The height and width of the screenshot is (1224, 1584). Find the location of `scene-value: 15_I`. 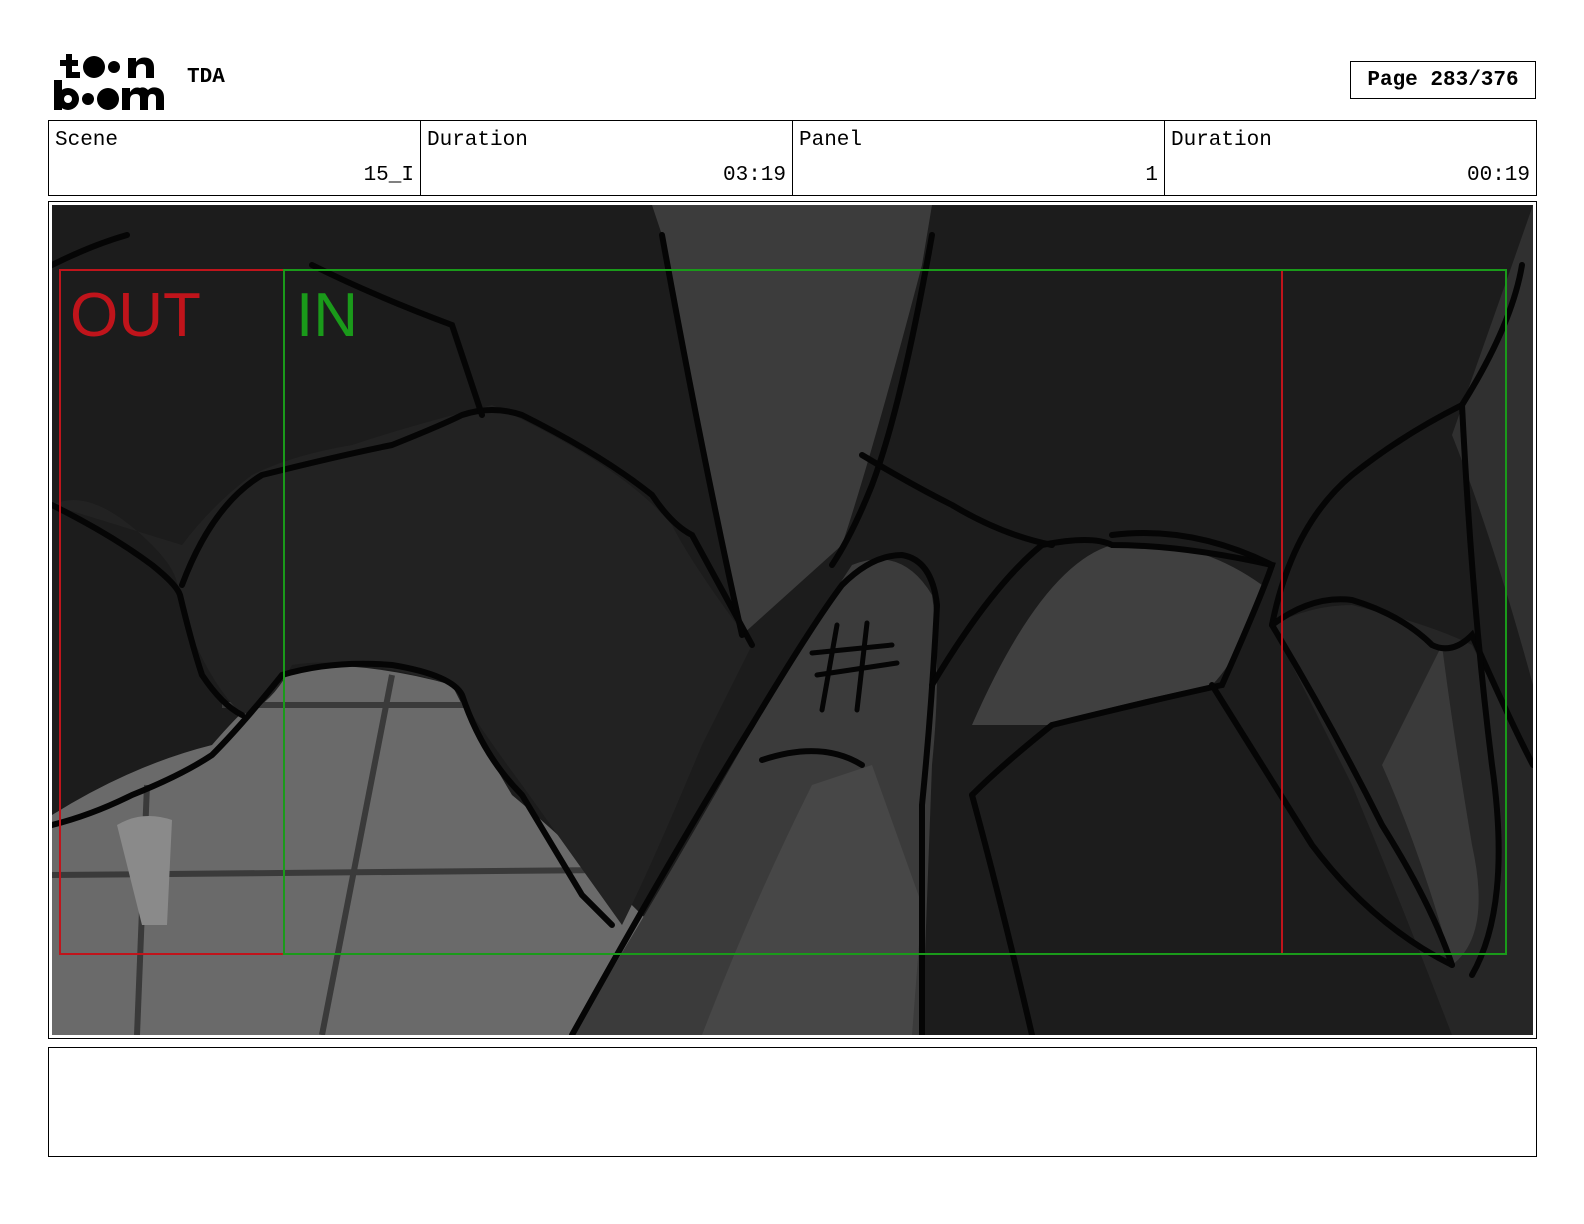

scene-value: 15_I is located at coordinates (388, 175).